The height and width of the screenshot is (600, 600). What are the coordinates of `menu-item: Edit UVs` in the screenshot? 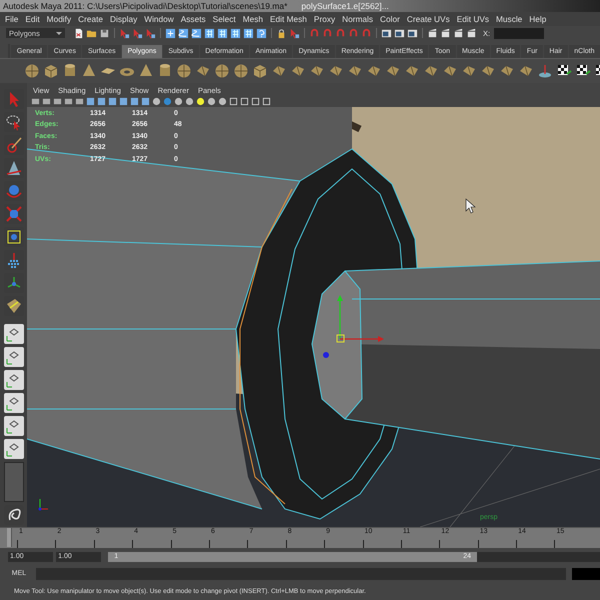 It's located at (473, 19).